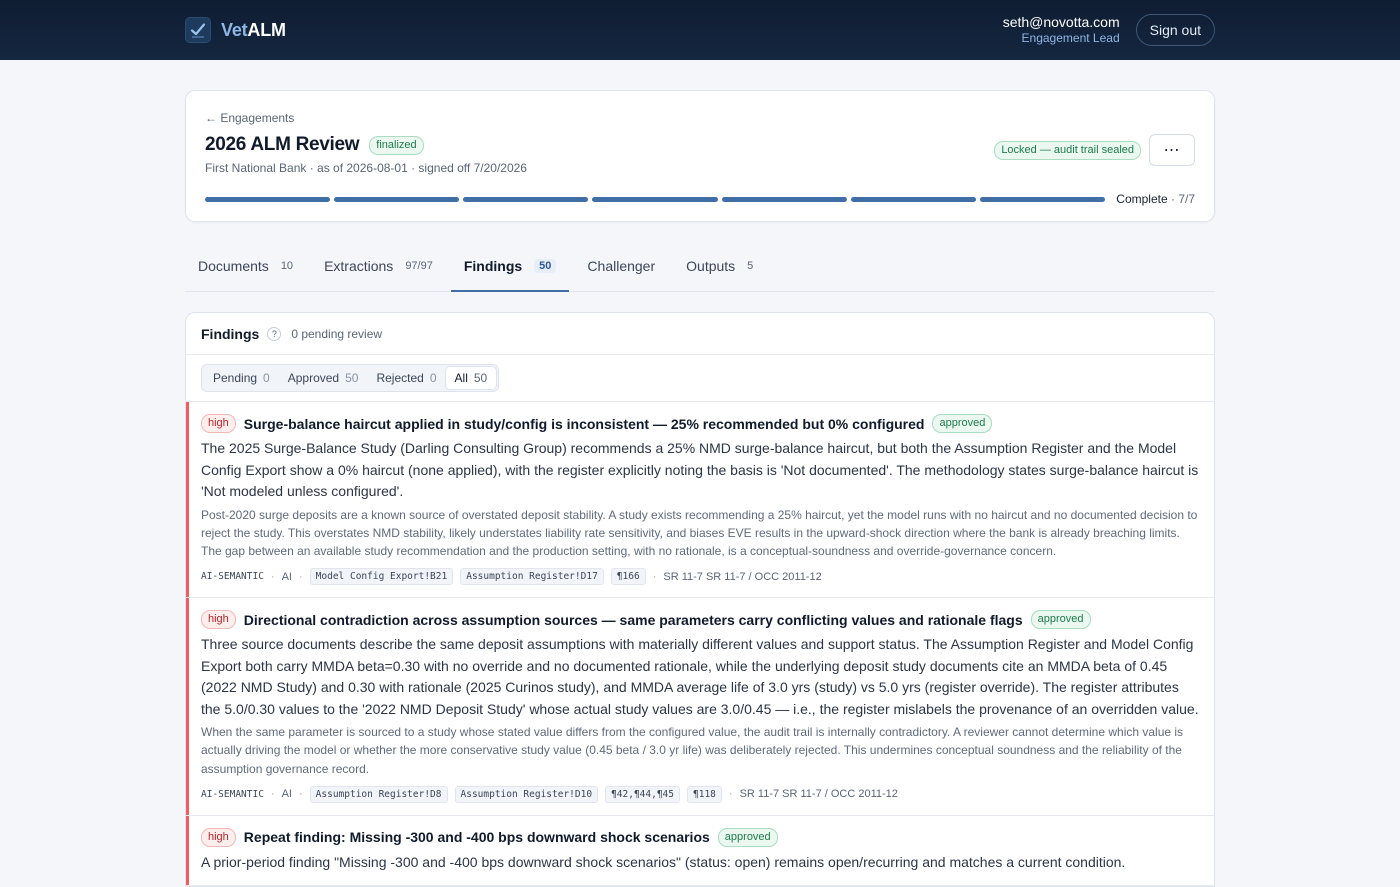  What do you see at coordinates (526, 794) in the screenshot?
I see `evidence-reference-chip: Assumption Register!D10` at bounding box center [526, 794].